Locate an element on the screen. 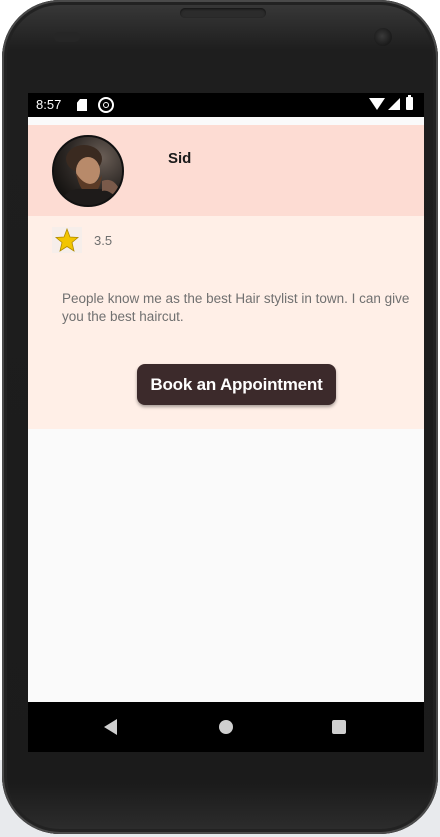 The image size is (440, 837). star-icon is located at coordinates (67, 240).